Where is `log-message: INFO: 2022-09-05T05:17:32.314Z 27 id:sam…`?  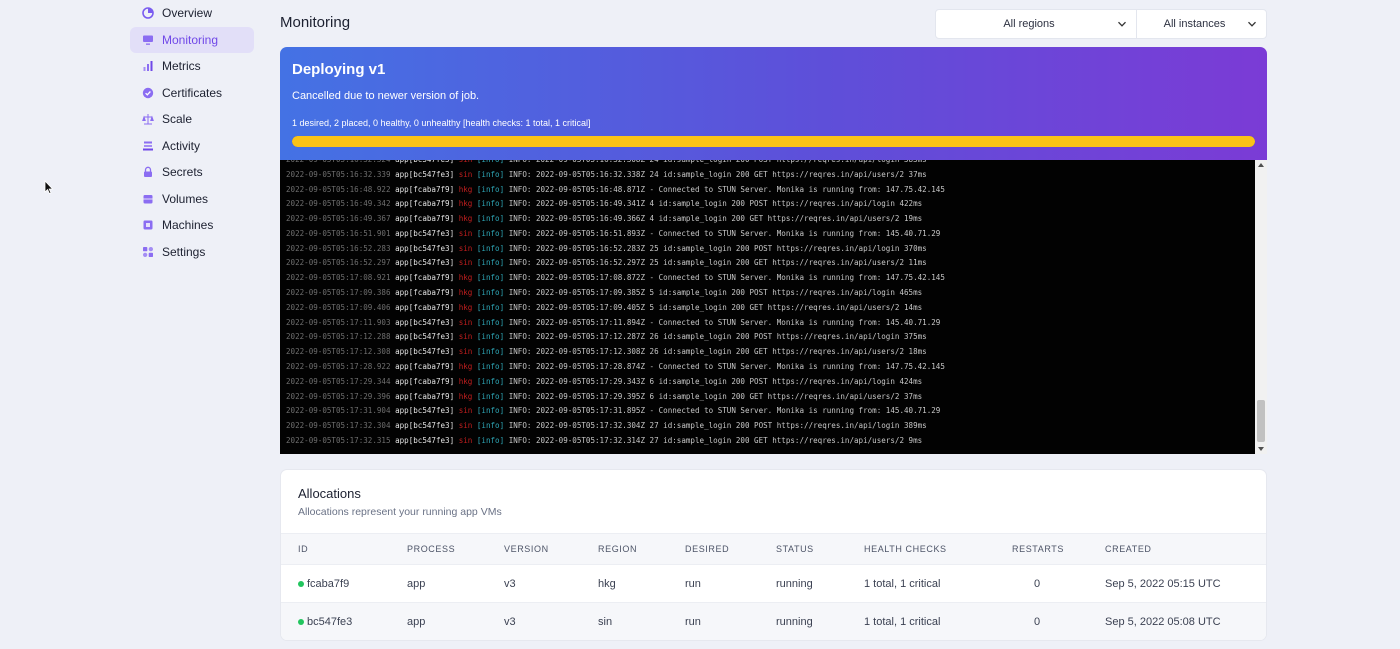
log-message: INFO: 2022-09-05T05:17:32.314Z 27 id:sam… is located at coordinates (715, 440).